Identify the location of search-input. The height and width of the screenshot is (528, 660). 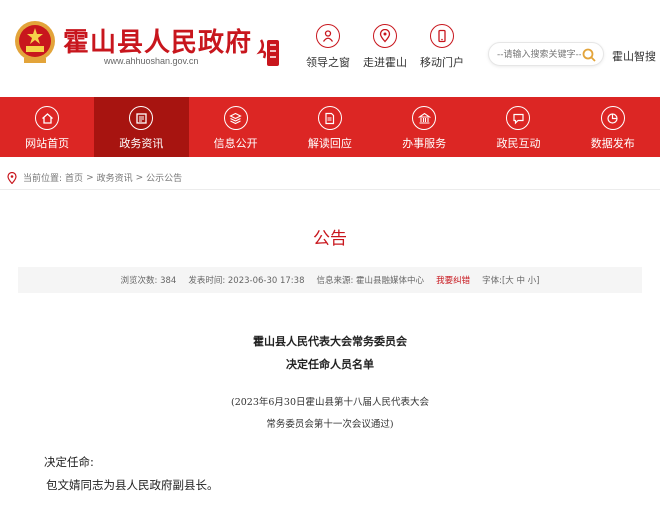
(539, 55).